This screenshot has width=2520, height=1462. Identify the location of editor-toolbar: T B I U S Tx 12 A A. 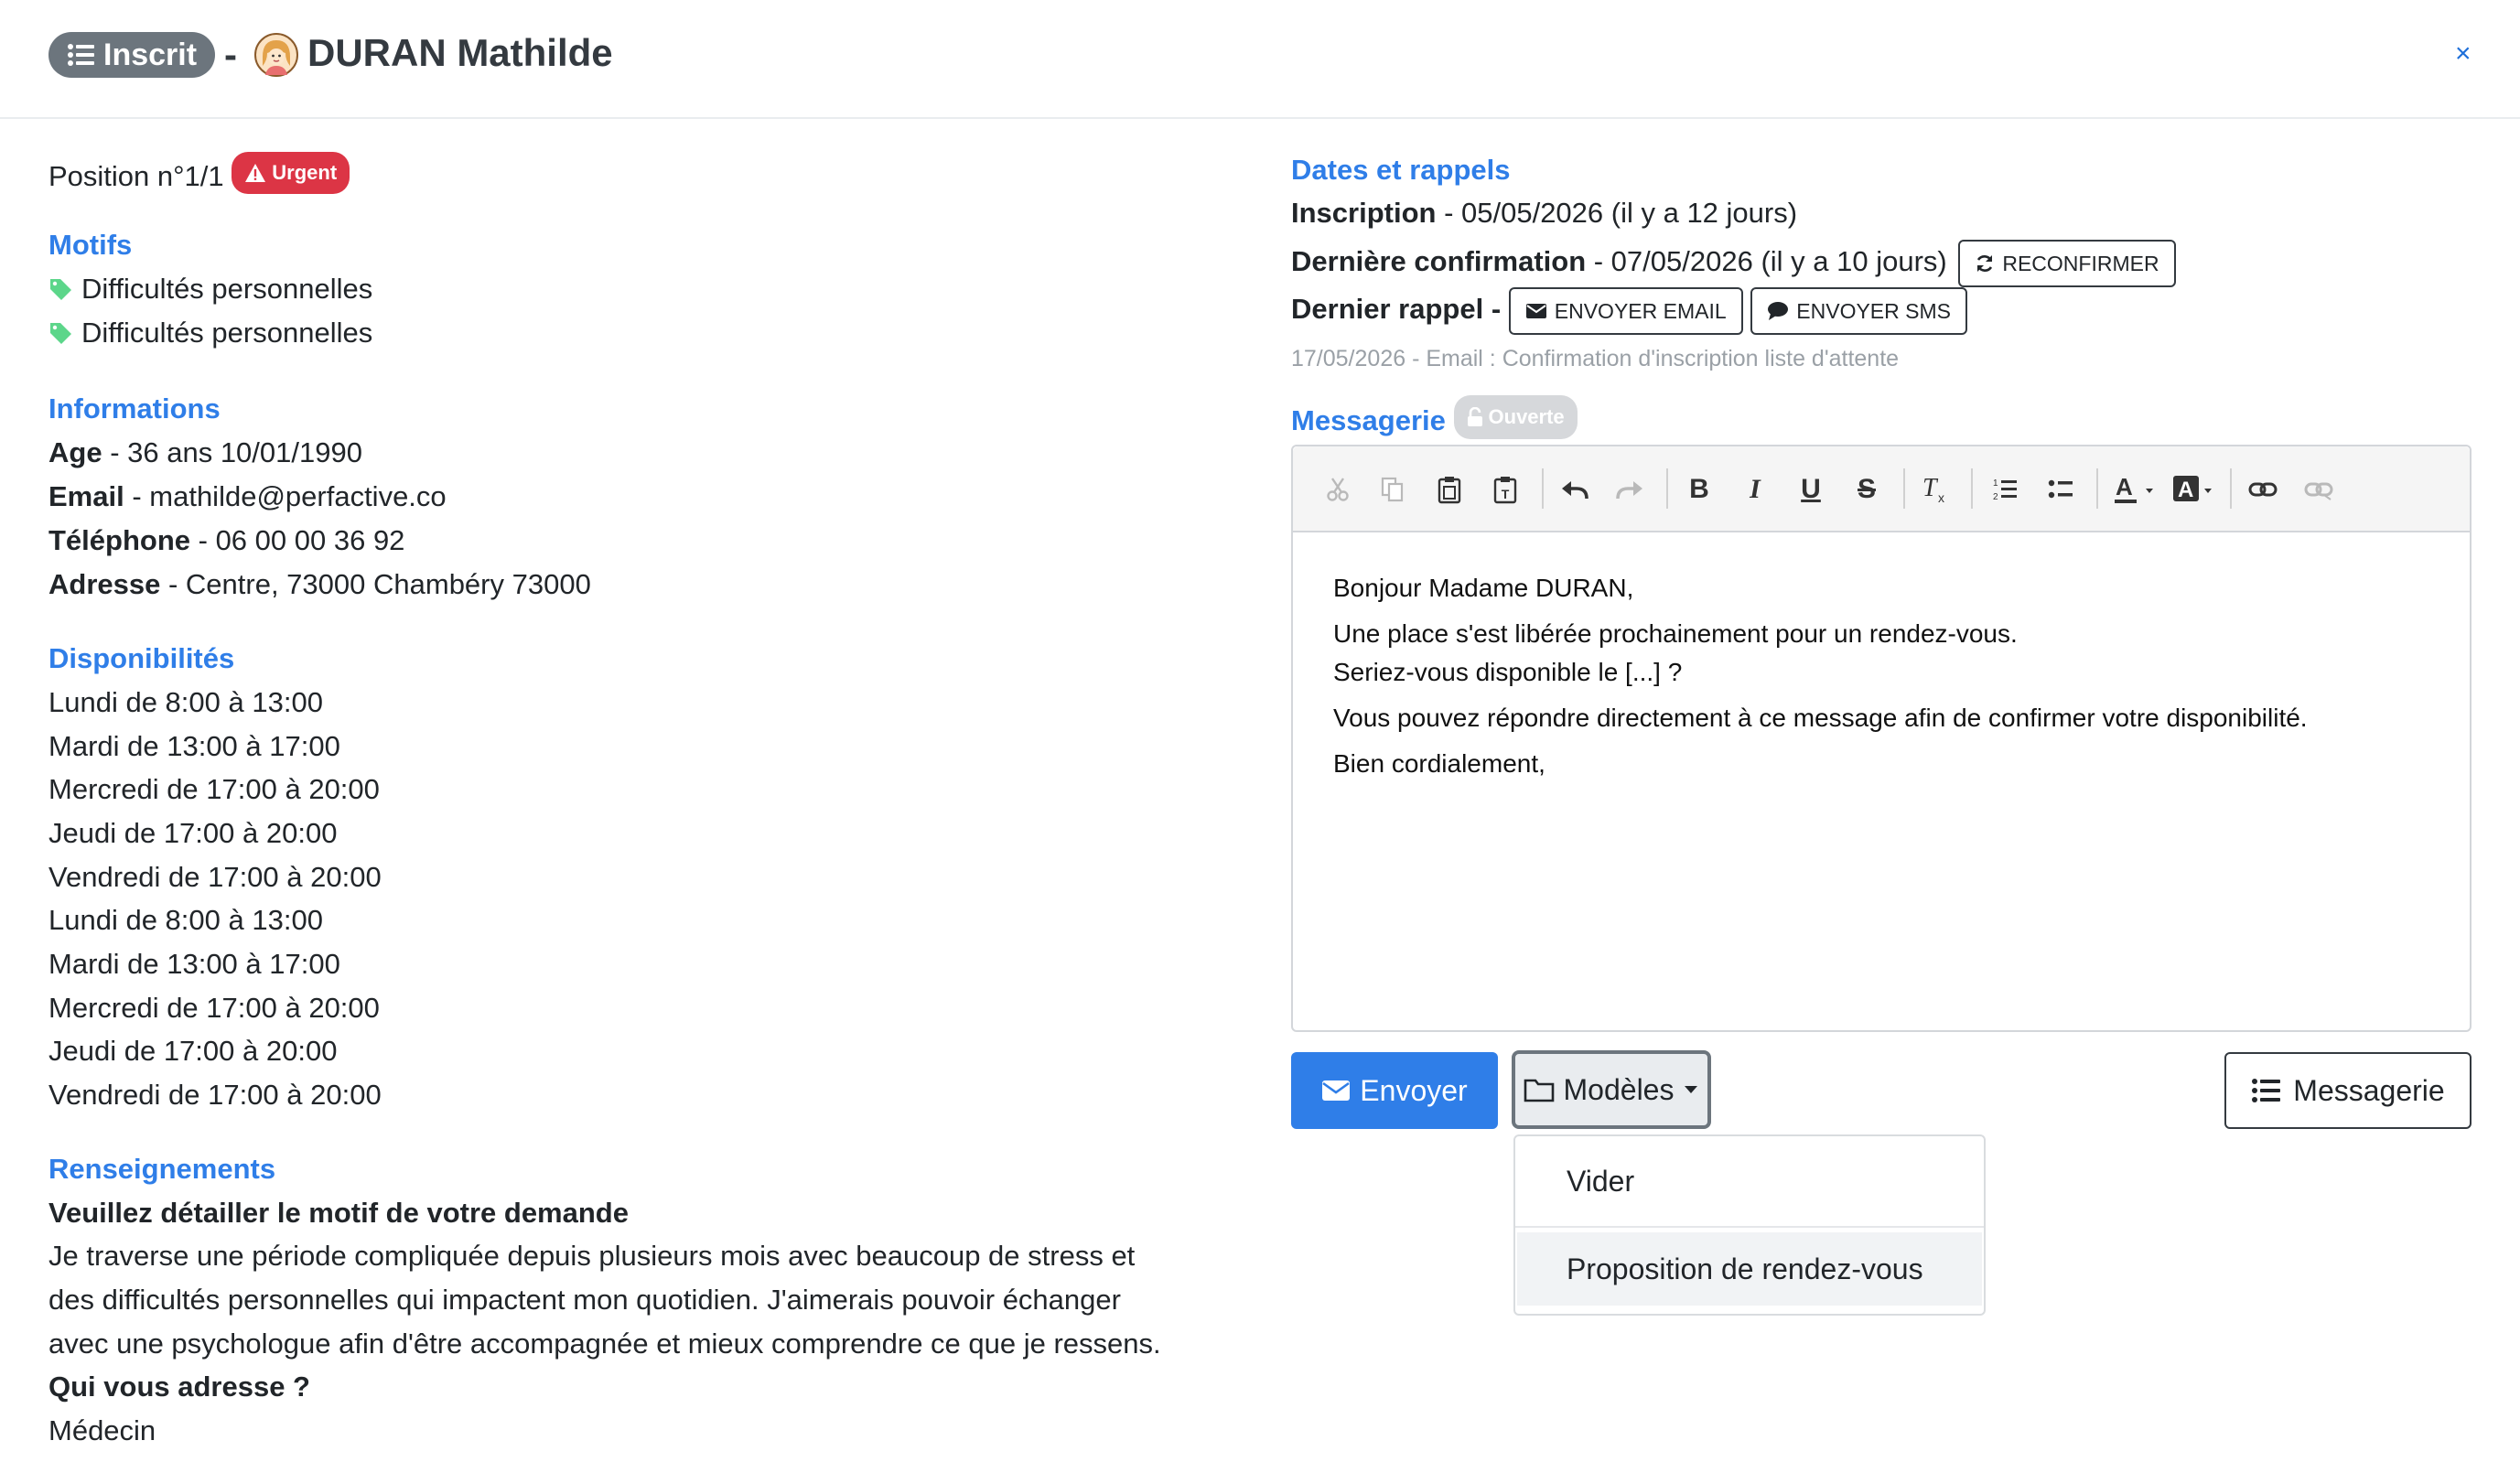
(1881, 489).